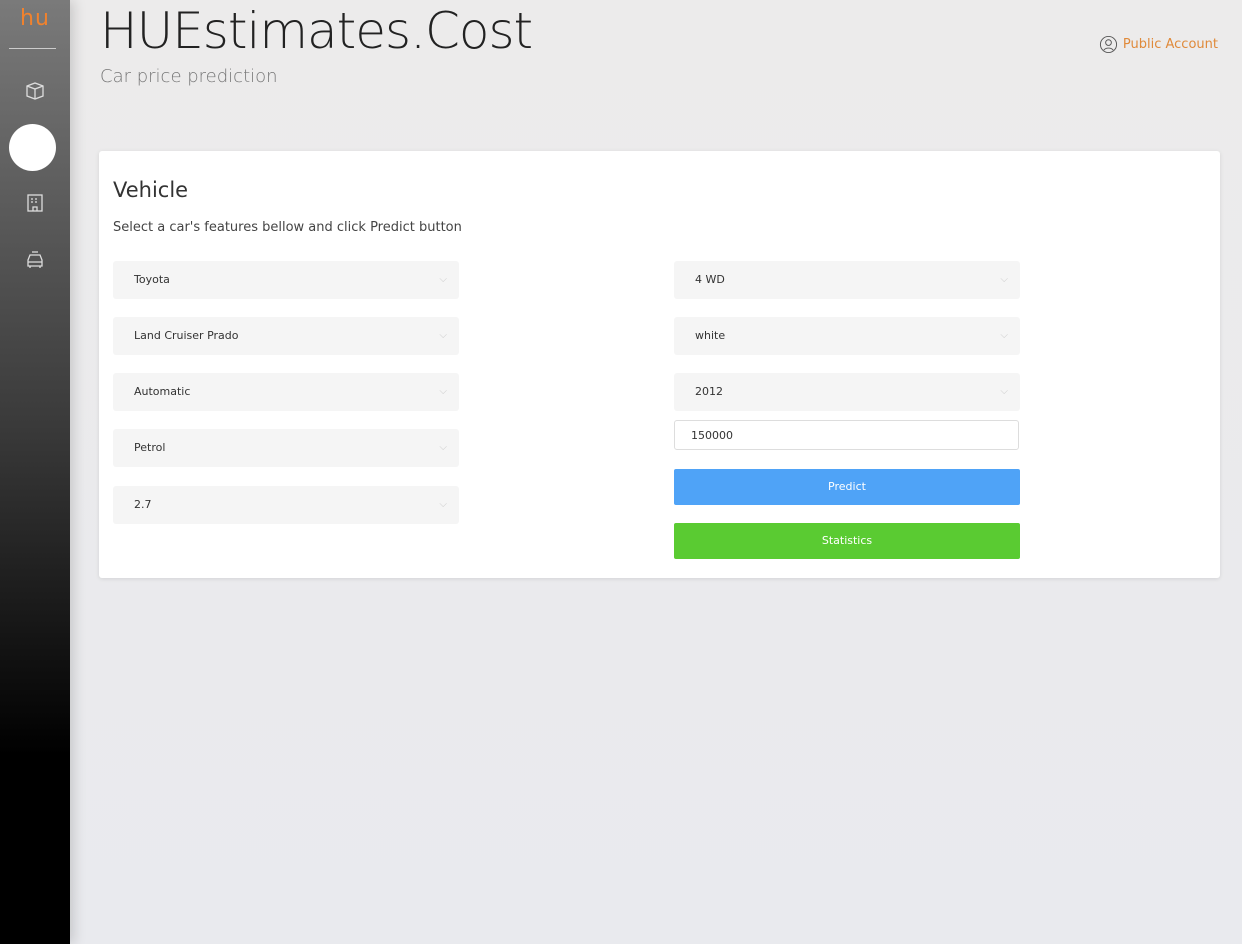 This screenshot has height=944, width=1242. What do you see at coordinates (1108, 44) in the screenshot?
I see `user-icon` at bounding box center [1108, 44].